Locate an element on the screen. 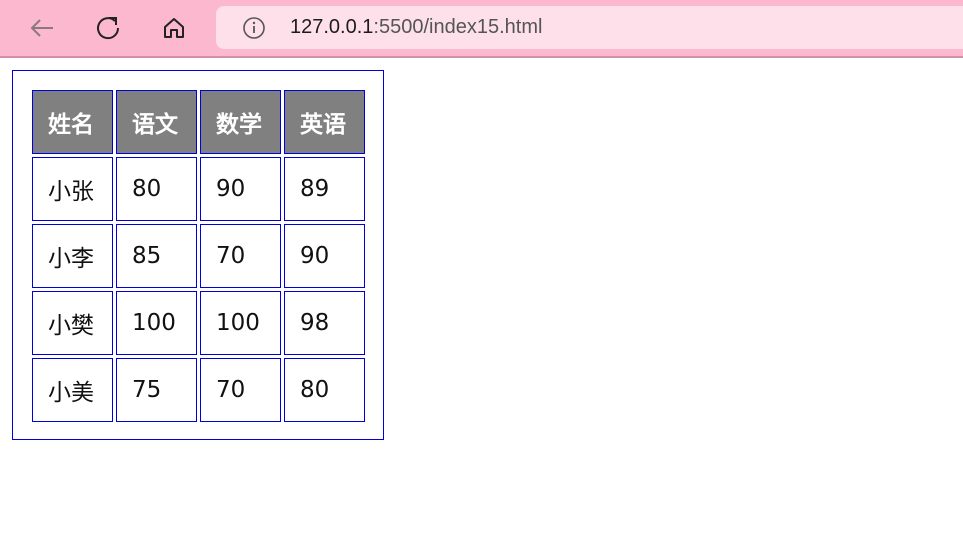  table-header-cell: 英语 is located at coordinates (324, 122).